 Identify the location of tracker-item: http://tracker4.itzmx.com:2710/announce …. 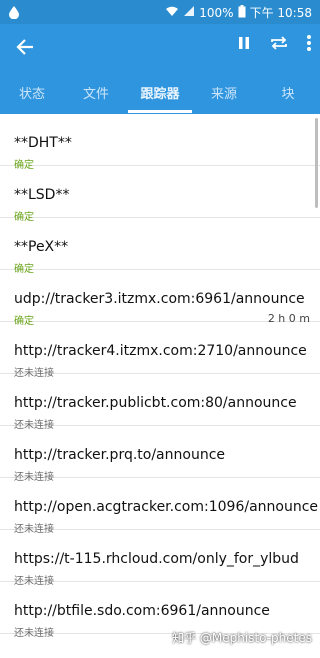
(160, 350).